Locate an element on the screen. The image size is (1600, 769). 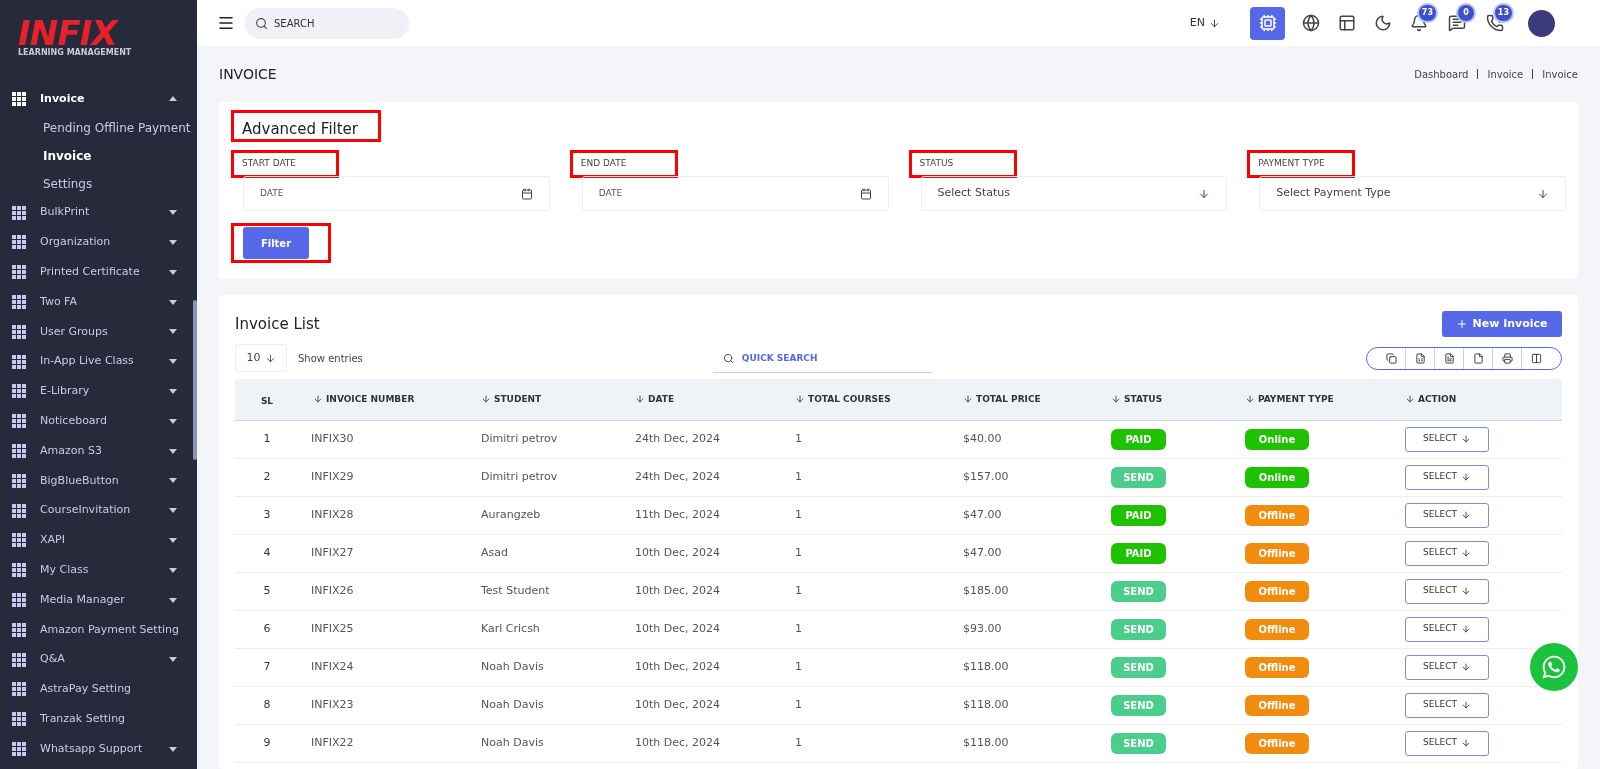
select-field: Select Status is located at coordinates (1074, 193).